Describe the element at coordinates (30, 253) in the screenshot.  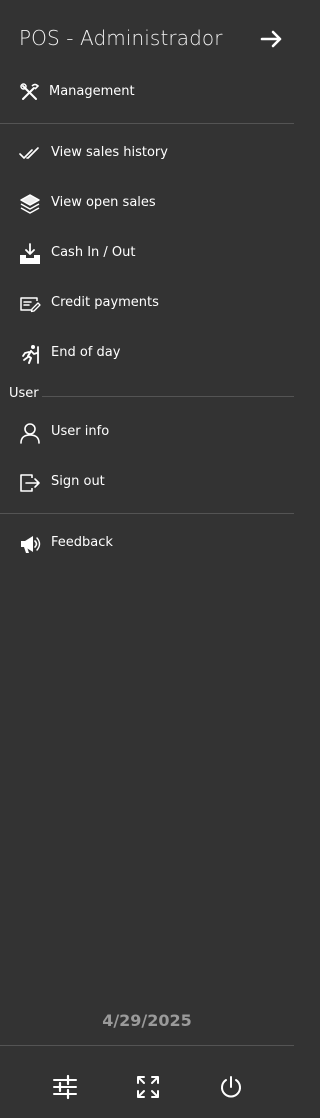
I see `tray-download-icon` at that location.